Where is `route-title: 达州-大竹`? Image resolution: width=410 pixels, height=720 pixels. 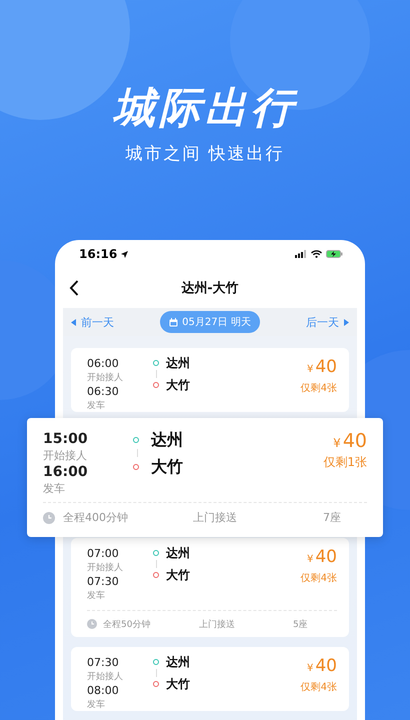 route-title: 达州-大竹 is located at coordinates (210, 288).